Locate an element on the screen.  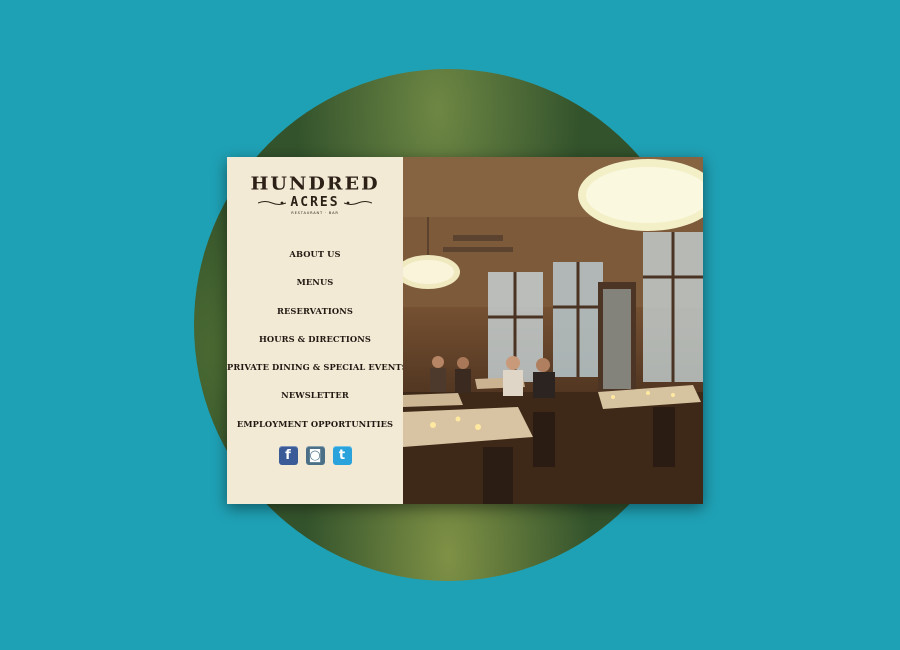
nav-item-private-dining: PRIVATE DINING & SPECIAL EVENTS is located at coordinates (317, 371).